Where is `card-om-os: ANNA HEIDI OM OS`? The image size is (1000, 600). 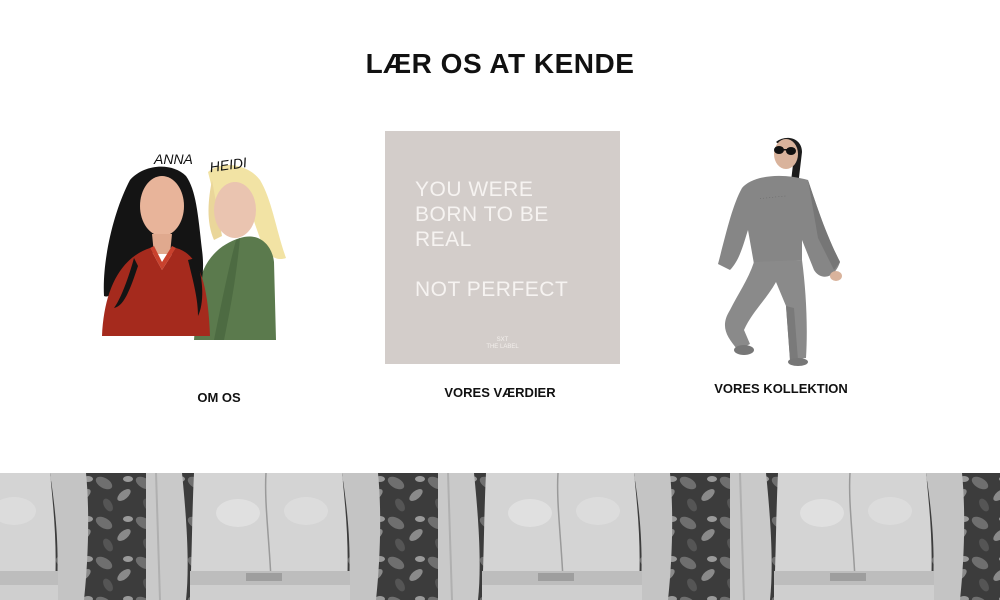 card-om-os: ANNA HEIDI OM OS is located at coordinates (195, 275).